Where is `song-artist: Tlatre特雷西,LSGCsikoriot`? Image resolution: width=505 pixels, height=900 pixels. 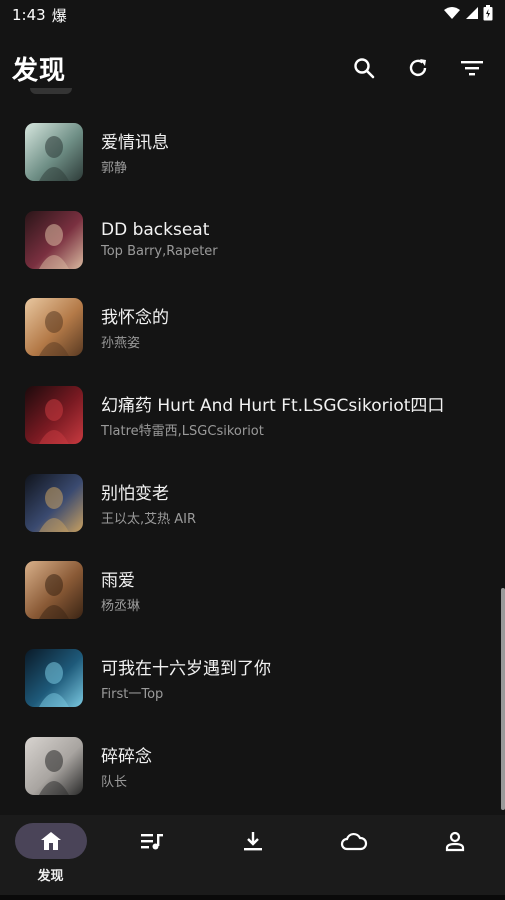 song-artist: Tlatre特雷西,LSGCsikoriot is located at coordinates (182, 431).